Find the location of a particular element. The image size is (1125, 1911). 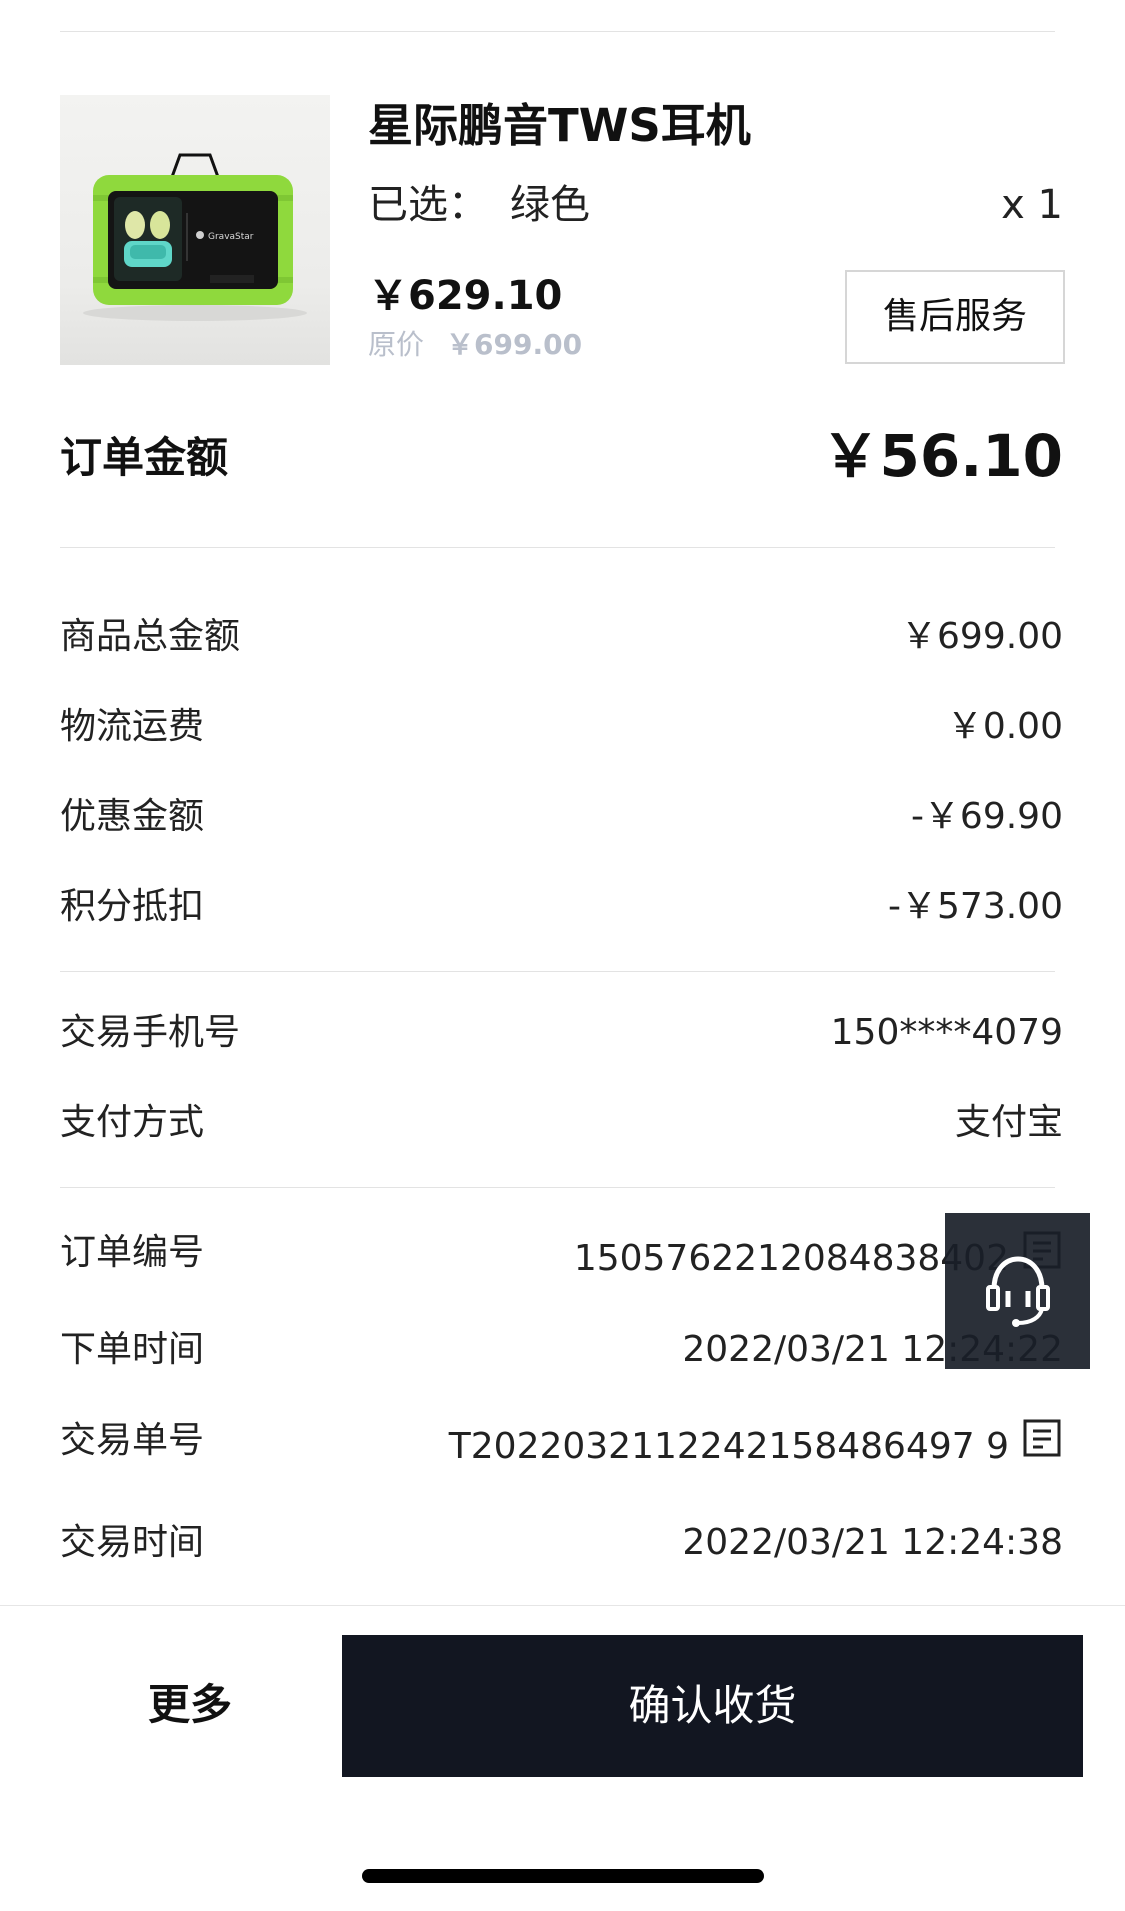

row-value: 2022/03/21 12:24:38 is located at coordinates (872, 1542).